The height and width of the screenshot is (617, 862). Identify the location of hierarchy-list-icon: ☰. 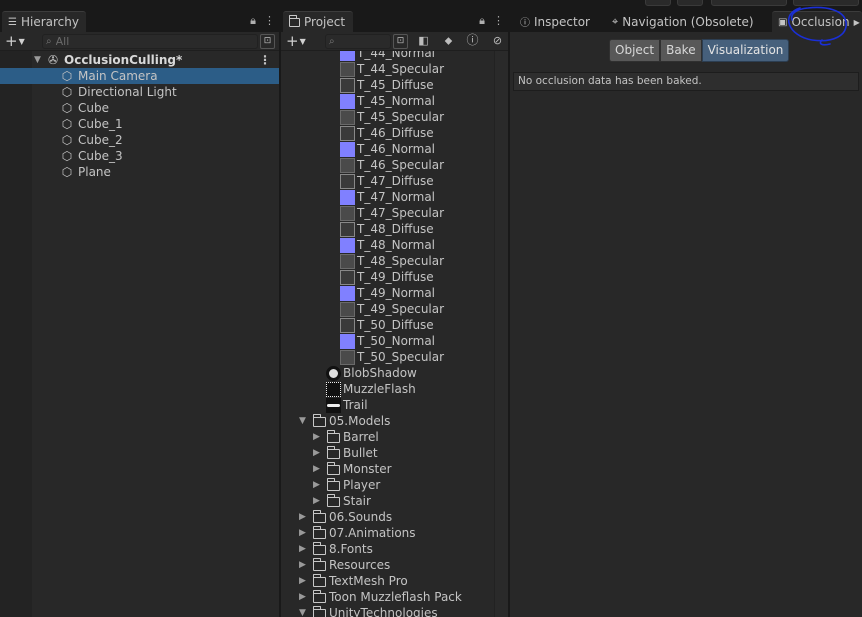
(12, 22).